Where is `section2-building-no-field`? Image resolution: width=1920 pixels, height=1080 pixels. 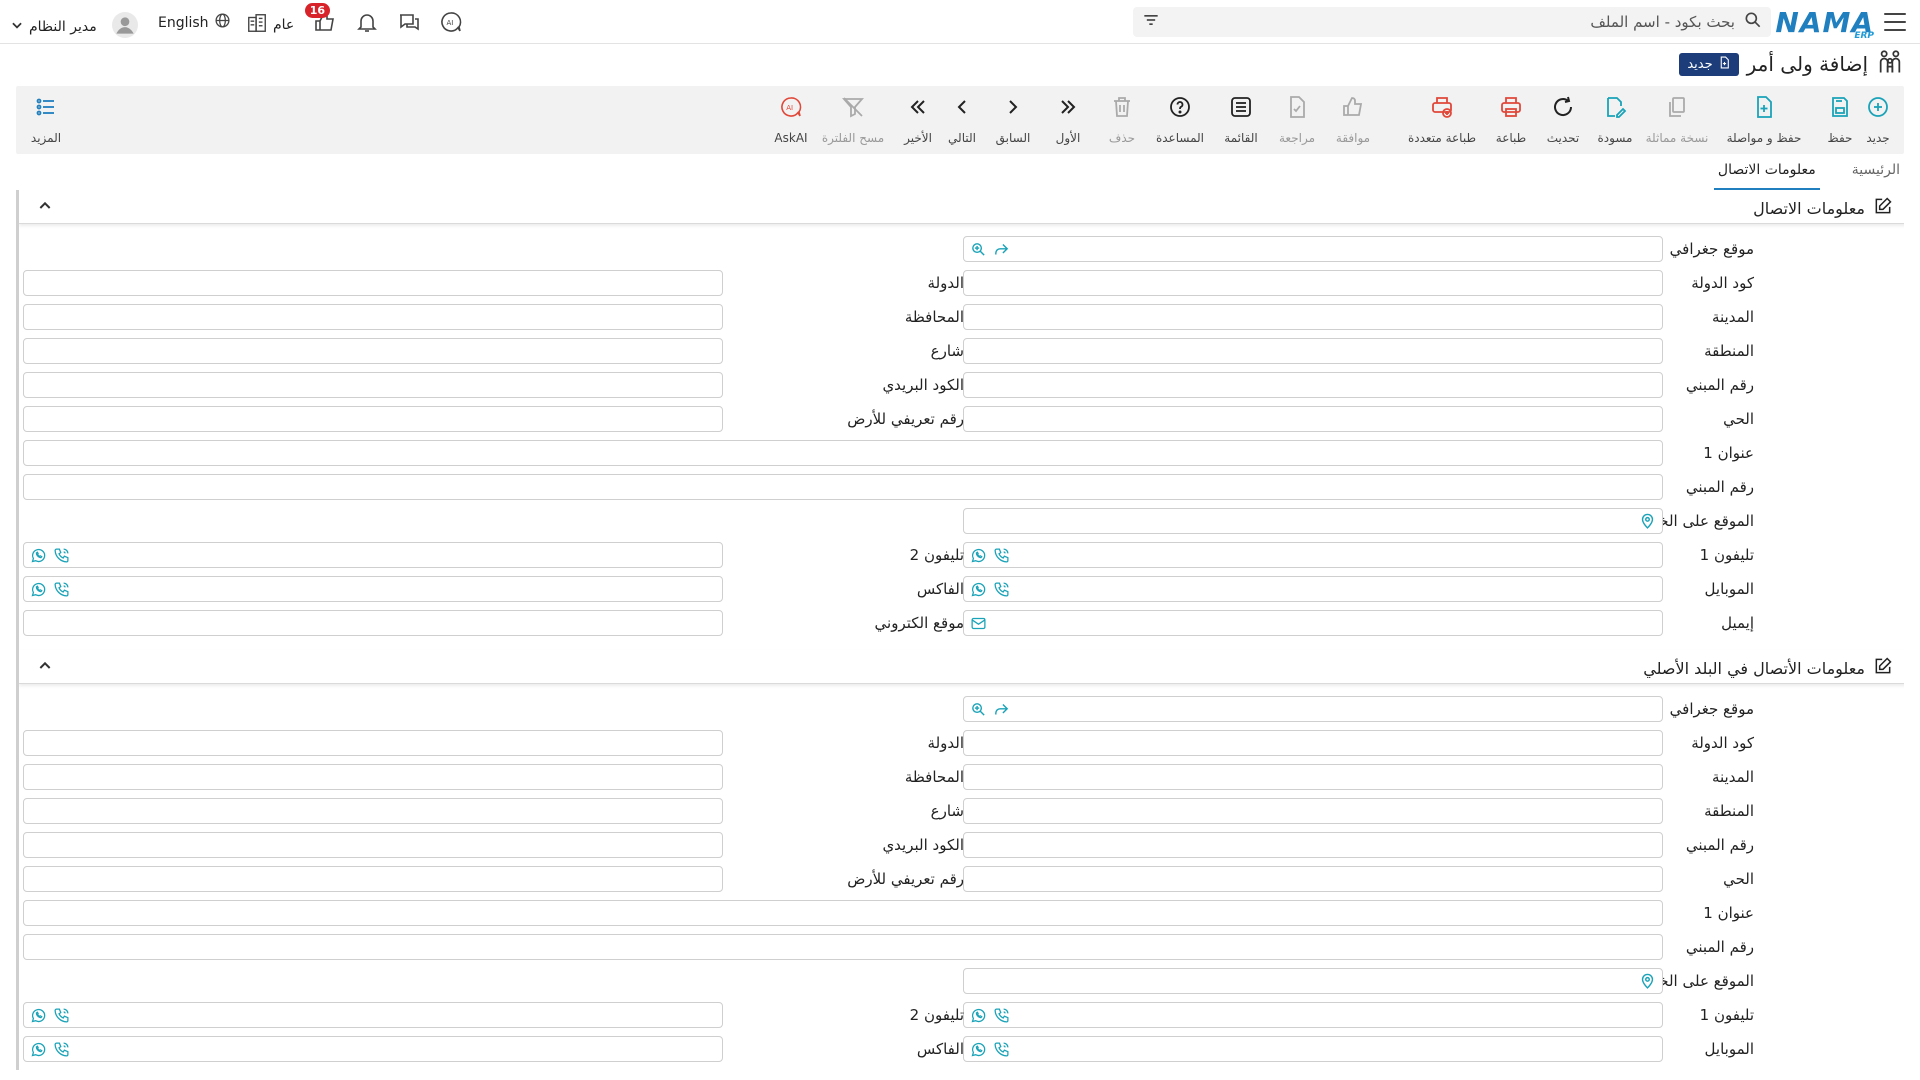 section2-building-no-field is located at coordinates (1313, 845).